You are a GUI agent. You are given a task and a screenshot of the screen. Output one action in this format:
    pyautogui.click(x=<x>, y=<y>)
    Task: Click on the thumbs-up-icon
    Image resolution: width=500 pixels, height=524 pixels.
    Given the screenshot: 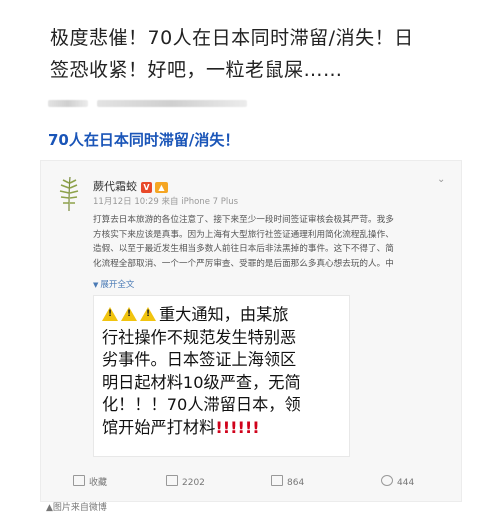 What is the action you would take?
    pyautogui.click(x=387, y=480)
    